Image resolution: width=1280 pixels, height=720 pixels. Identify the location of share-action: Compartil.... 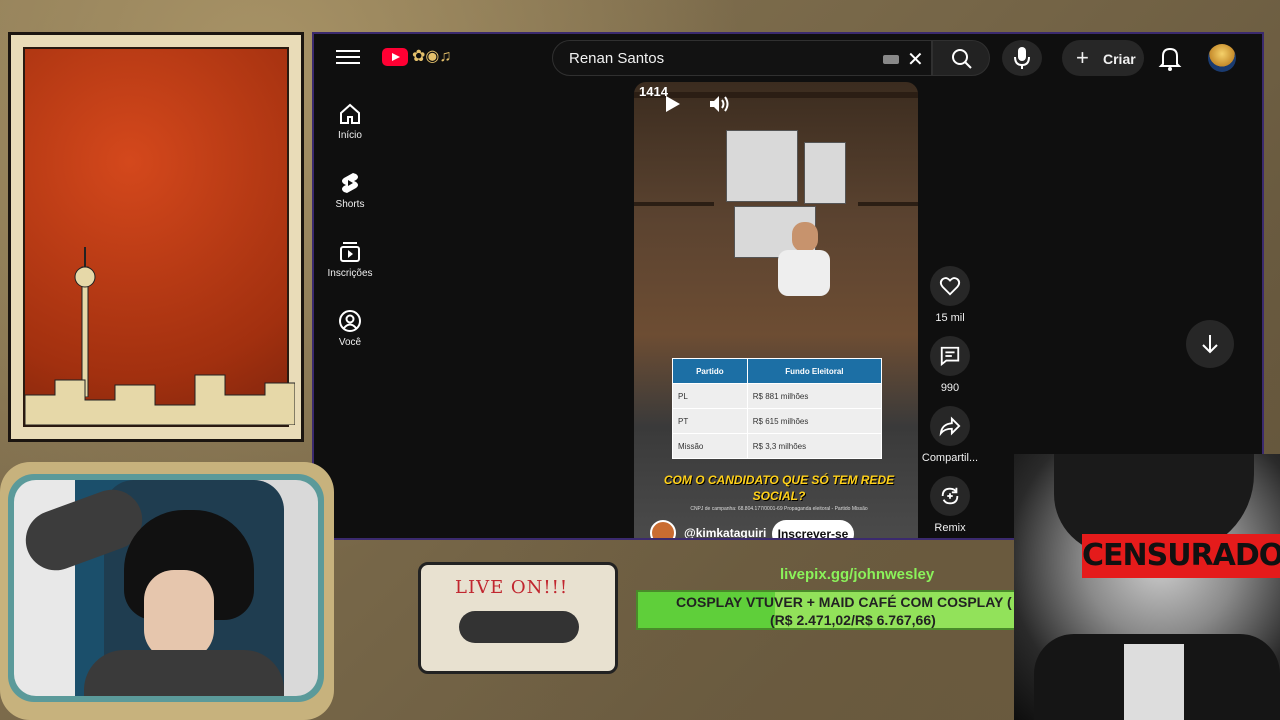
(950, 441).